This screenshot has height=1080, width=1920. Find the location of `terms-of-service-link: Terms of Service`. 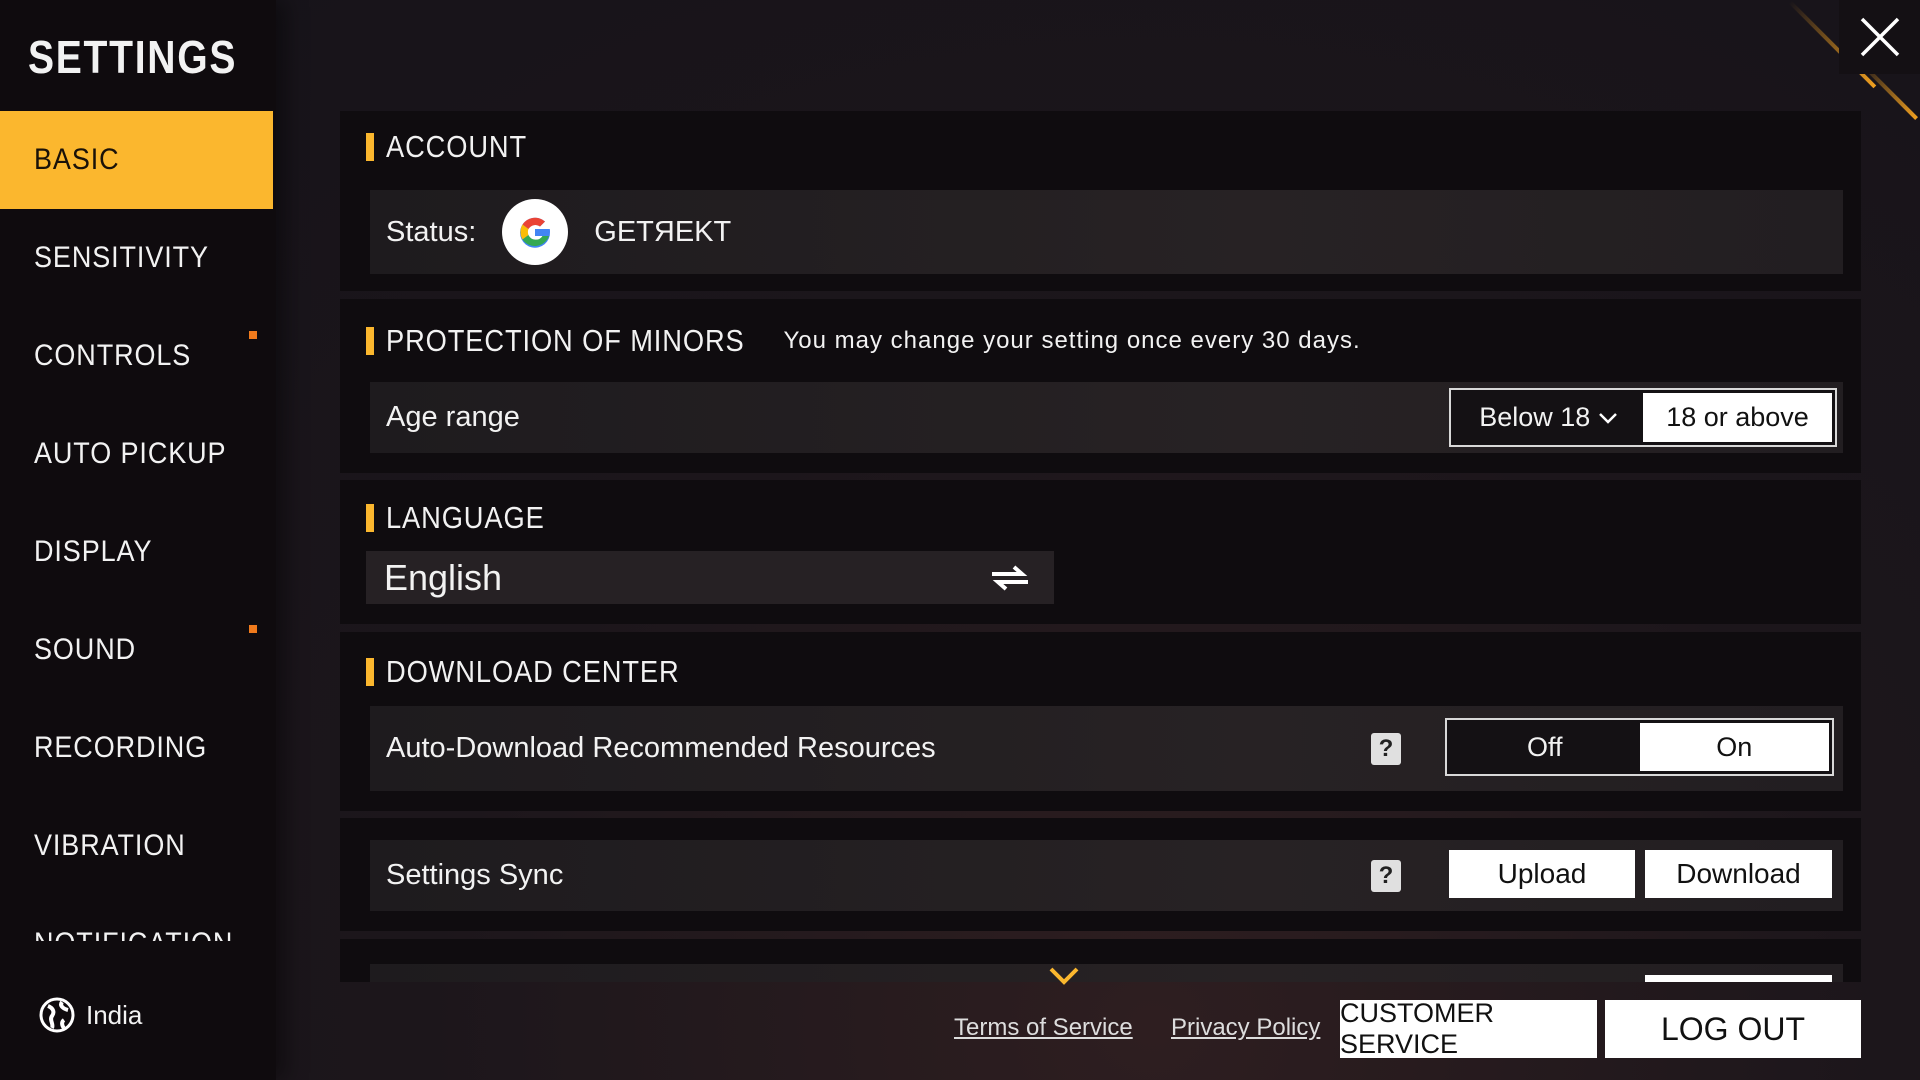

terms-of-service-link: Terms of Service is located at coordinates (1043, 1028).